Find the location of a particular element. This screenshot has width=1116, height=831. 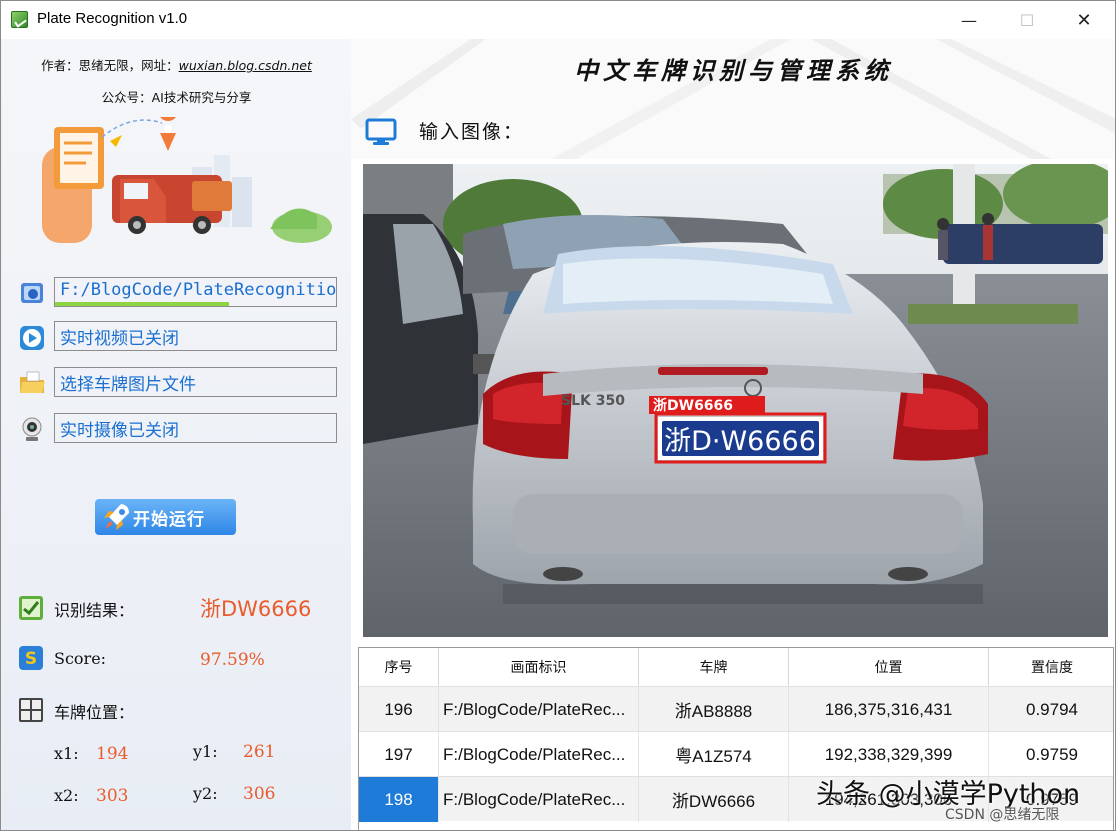

webcam-icon is located at coordinates (32, 429).